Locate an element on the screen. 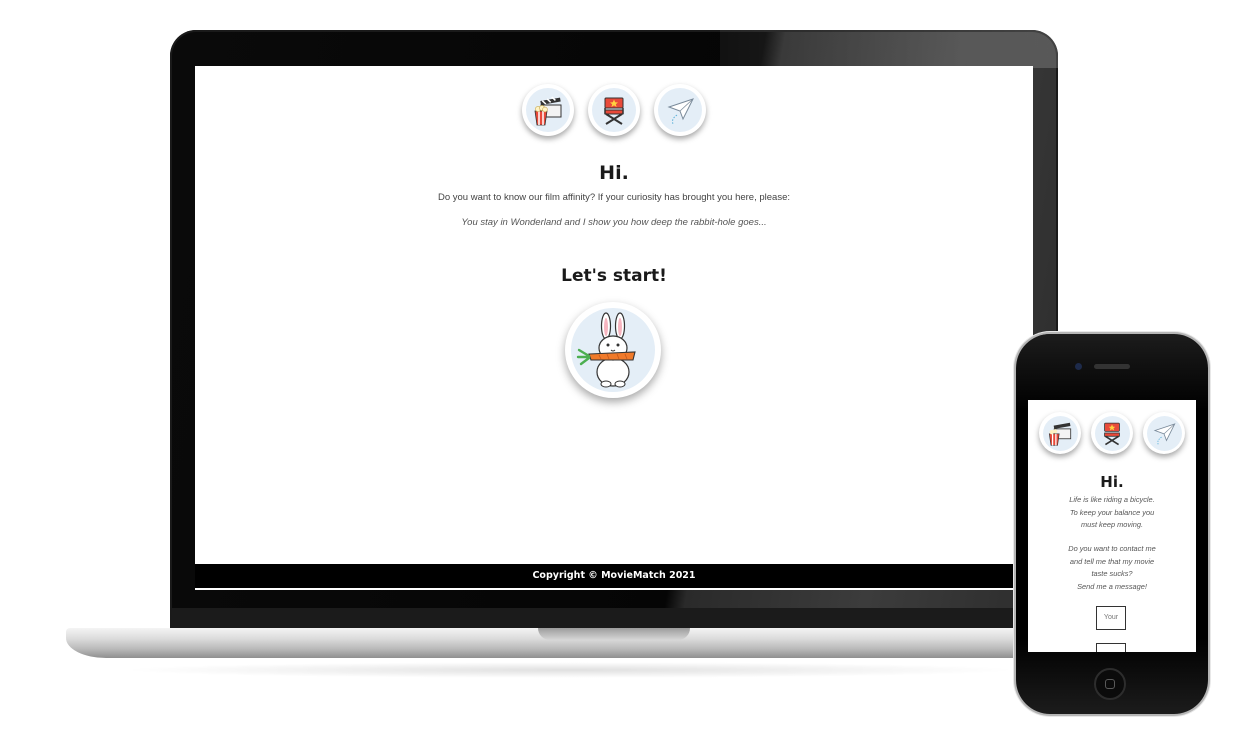  phone-home-button is located at coordinates (1110, 684).